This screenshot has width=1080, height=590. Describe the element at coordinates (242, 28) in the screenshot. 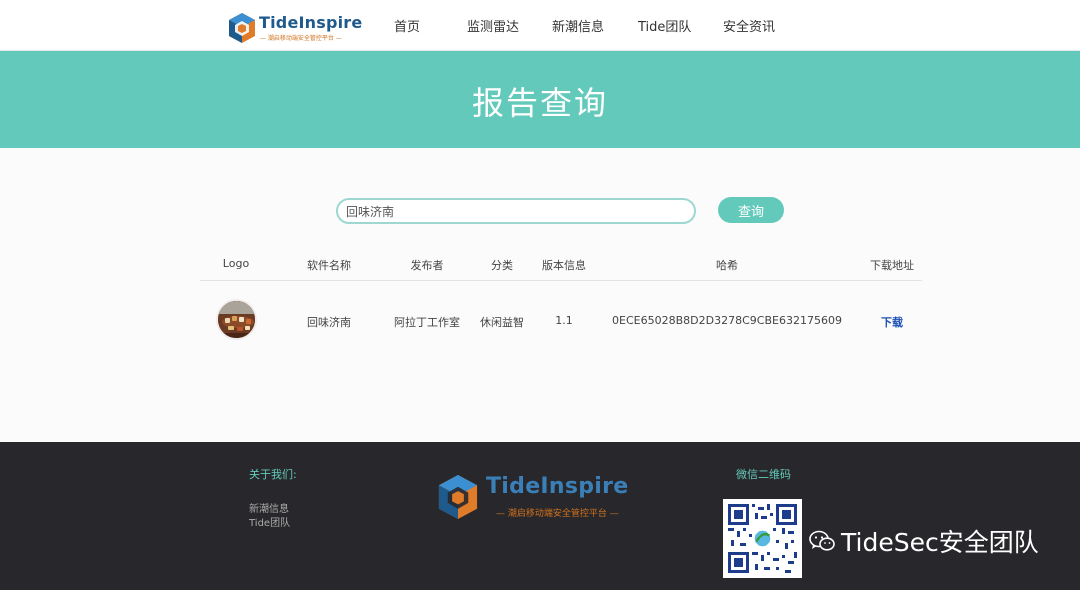

I see `cube-logo-icon` at that location.